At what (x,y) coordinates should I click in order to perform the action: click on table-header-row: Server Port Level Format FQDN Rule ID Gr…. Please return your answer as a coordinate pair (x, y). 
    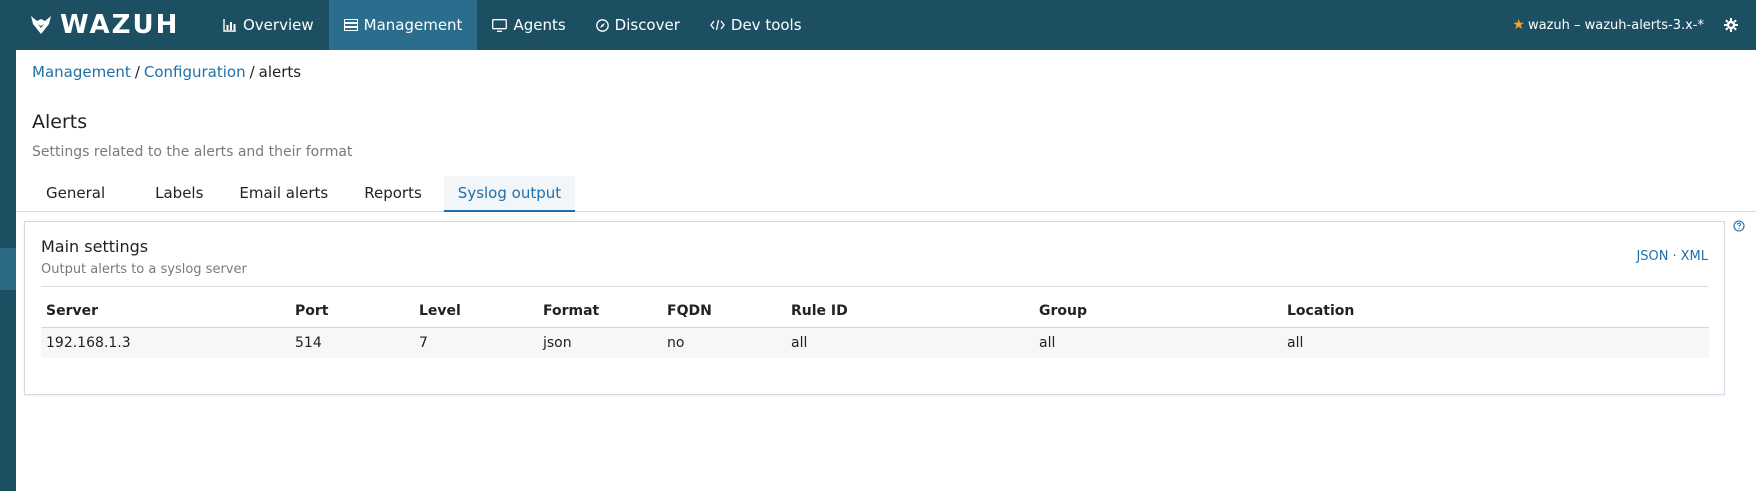
    Looking at the image, I should click on (875, 311).